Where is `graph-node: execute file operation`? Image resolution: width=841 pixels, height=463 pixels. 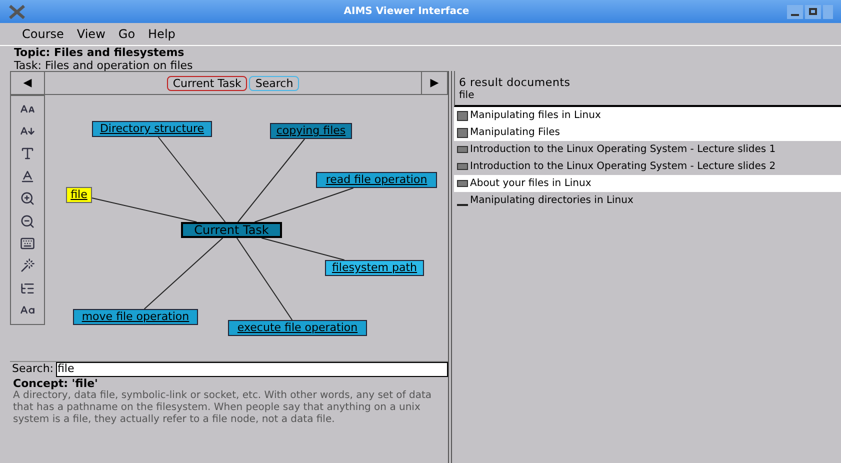
graph-node: execute file operation is located at coordinates (297, 328).